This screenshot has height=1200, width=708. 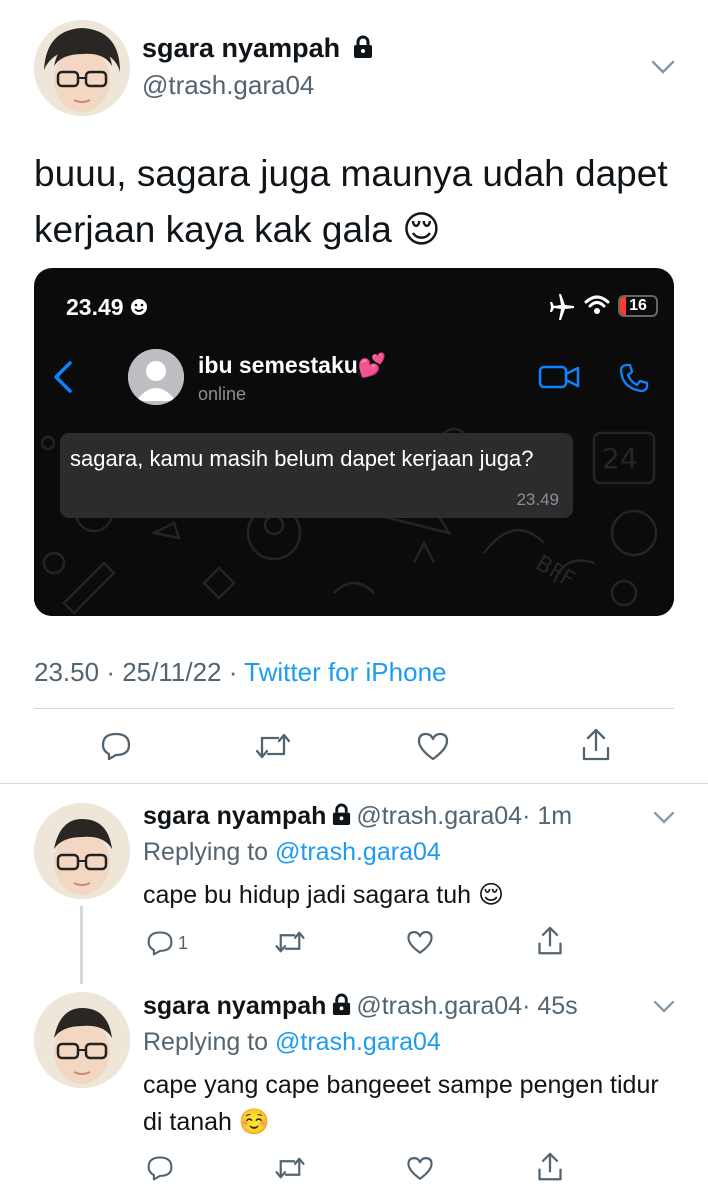 I want to click on phone-call-icon, so click(x=634, y=378).